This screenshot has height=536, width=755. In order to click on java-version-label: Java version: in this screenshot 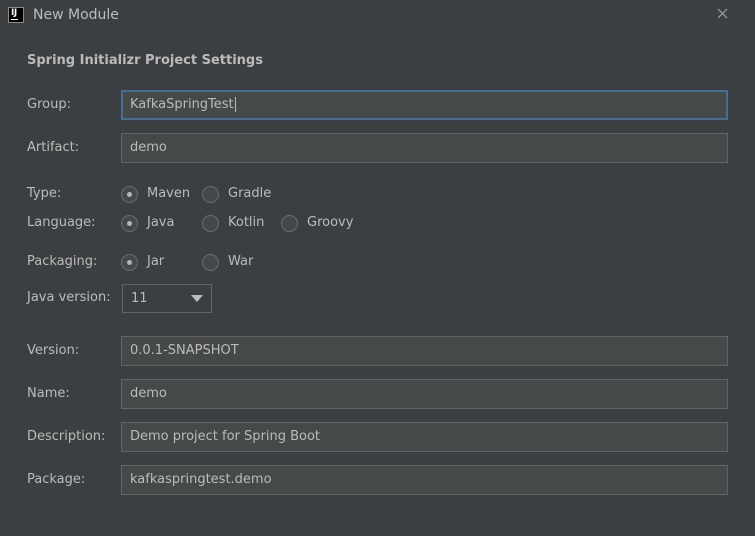, I will do `click(69, 297)`.